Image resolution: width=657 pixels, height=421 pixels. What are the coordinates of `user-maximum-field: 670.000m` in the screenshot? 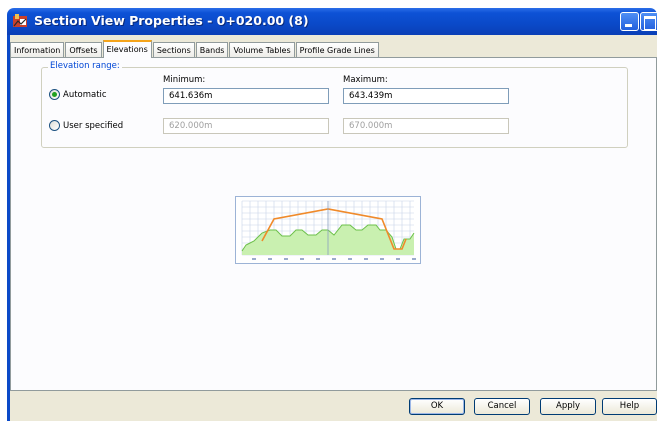 It's located at (426, 126).